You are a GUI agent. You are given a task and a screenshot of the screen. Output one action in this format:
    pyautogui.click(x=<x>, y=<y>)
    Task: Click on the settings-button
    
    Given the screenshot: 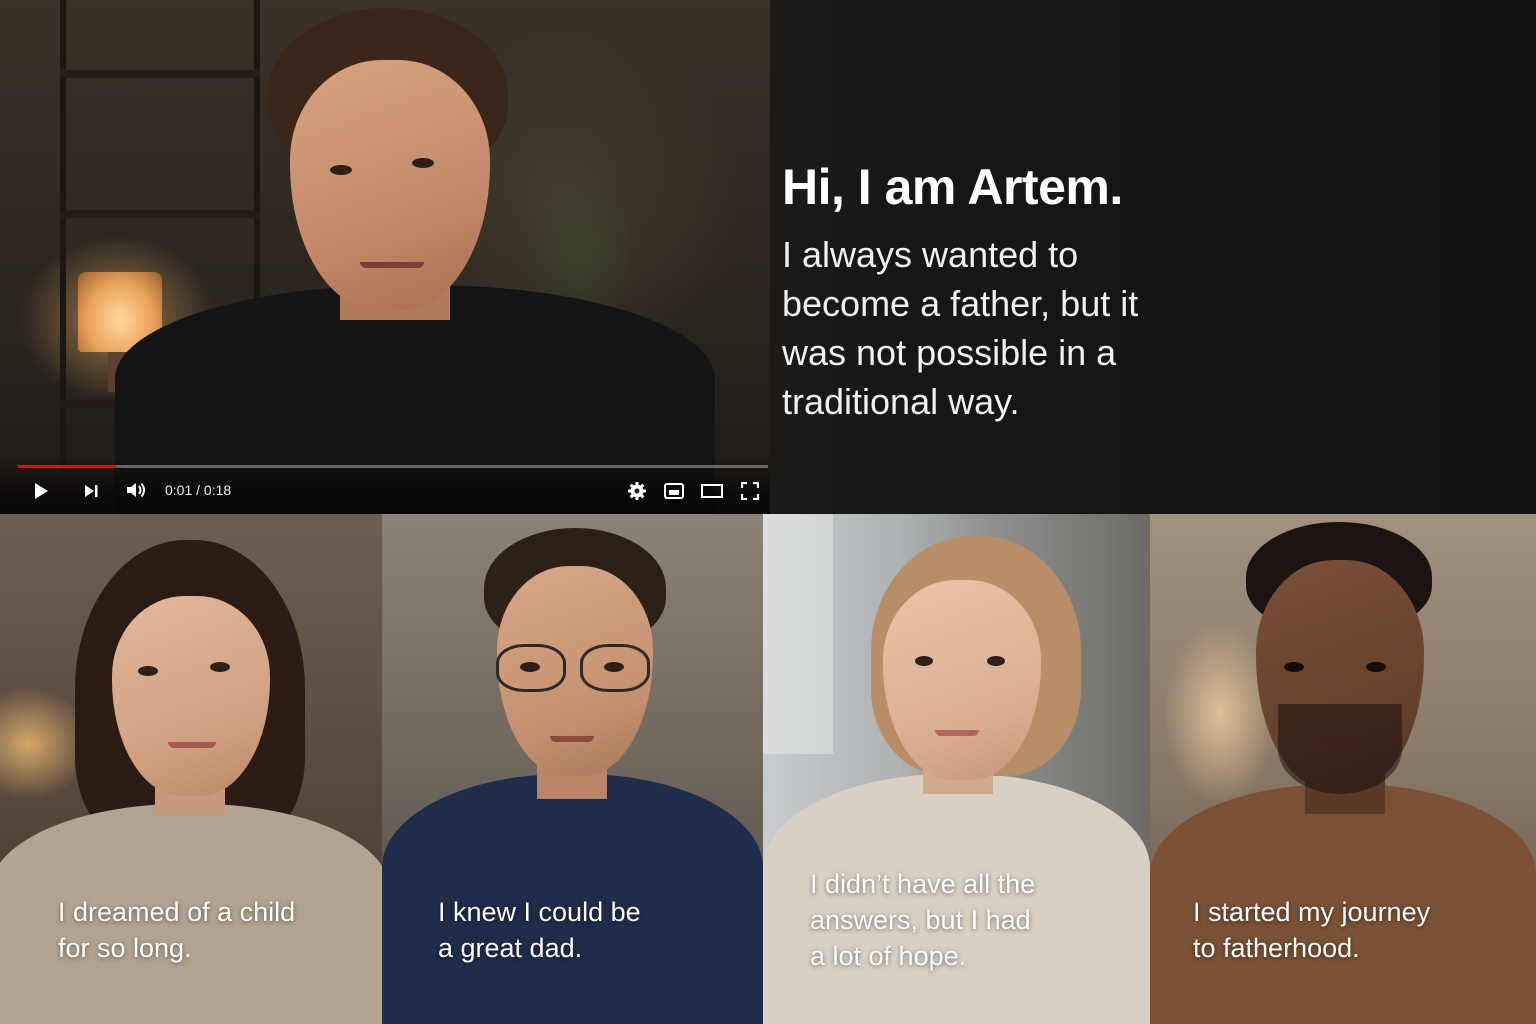 What is the action you would take?
    pyautogui.click(x=637, y=491)
    